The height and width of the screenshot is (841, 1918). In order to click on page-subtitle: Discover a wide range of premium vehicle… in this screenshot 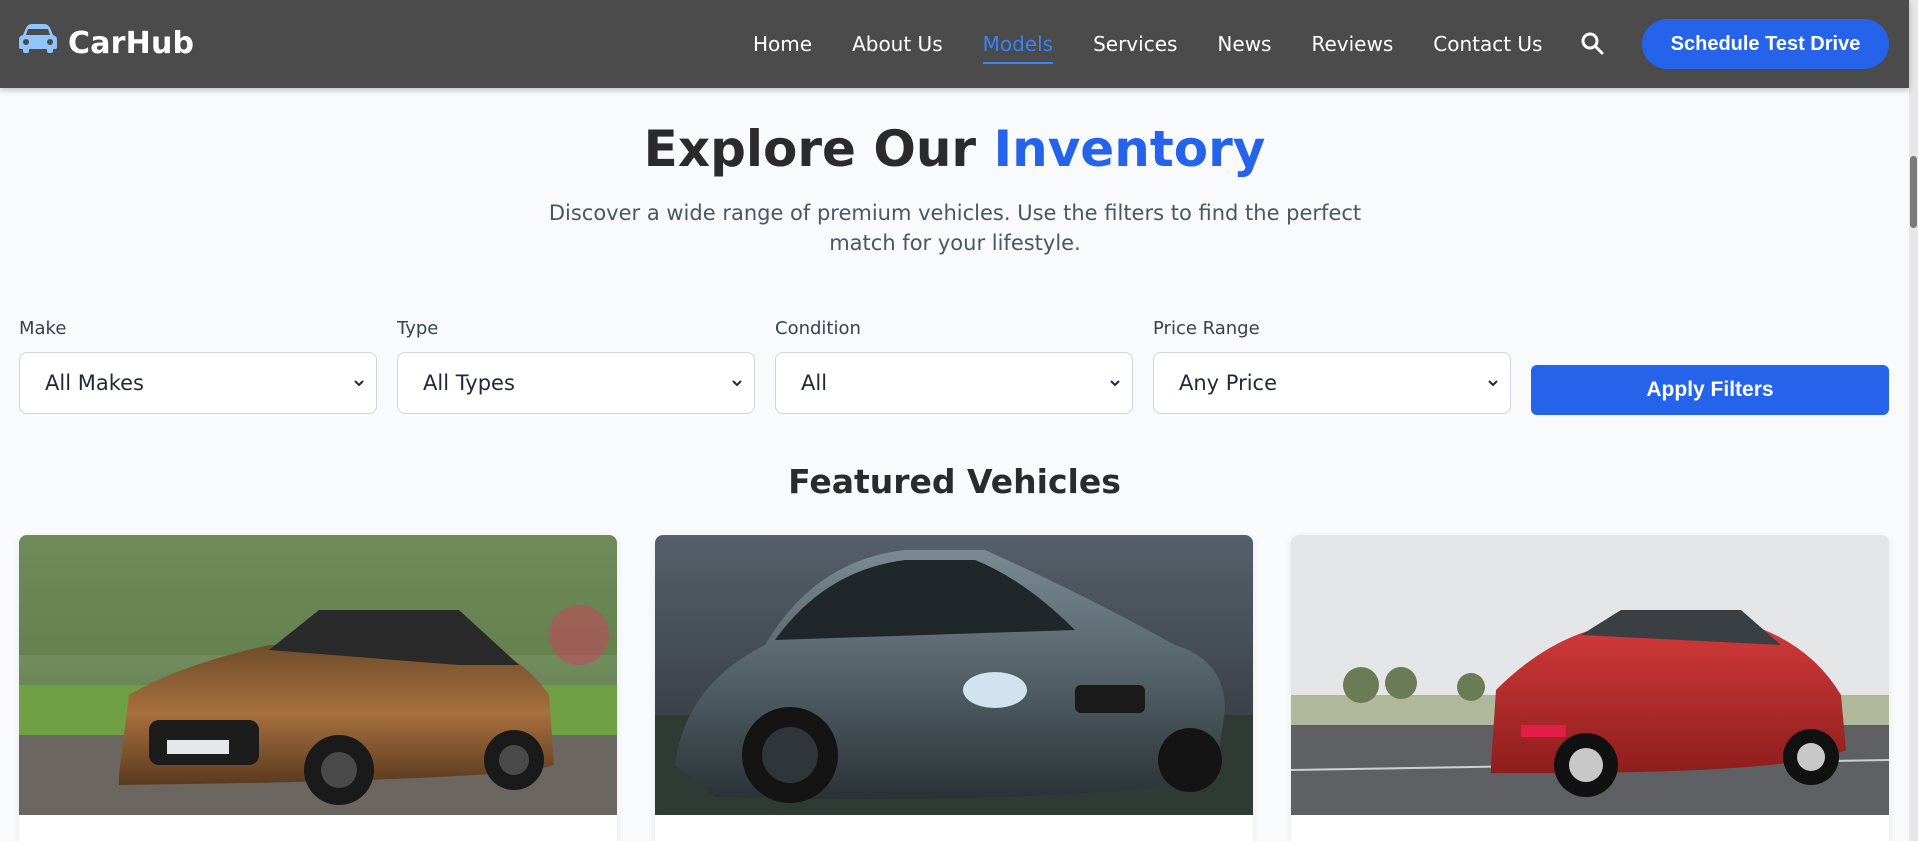, I will do `click(955, 228)`.